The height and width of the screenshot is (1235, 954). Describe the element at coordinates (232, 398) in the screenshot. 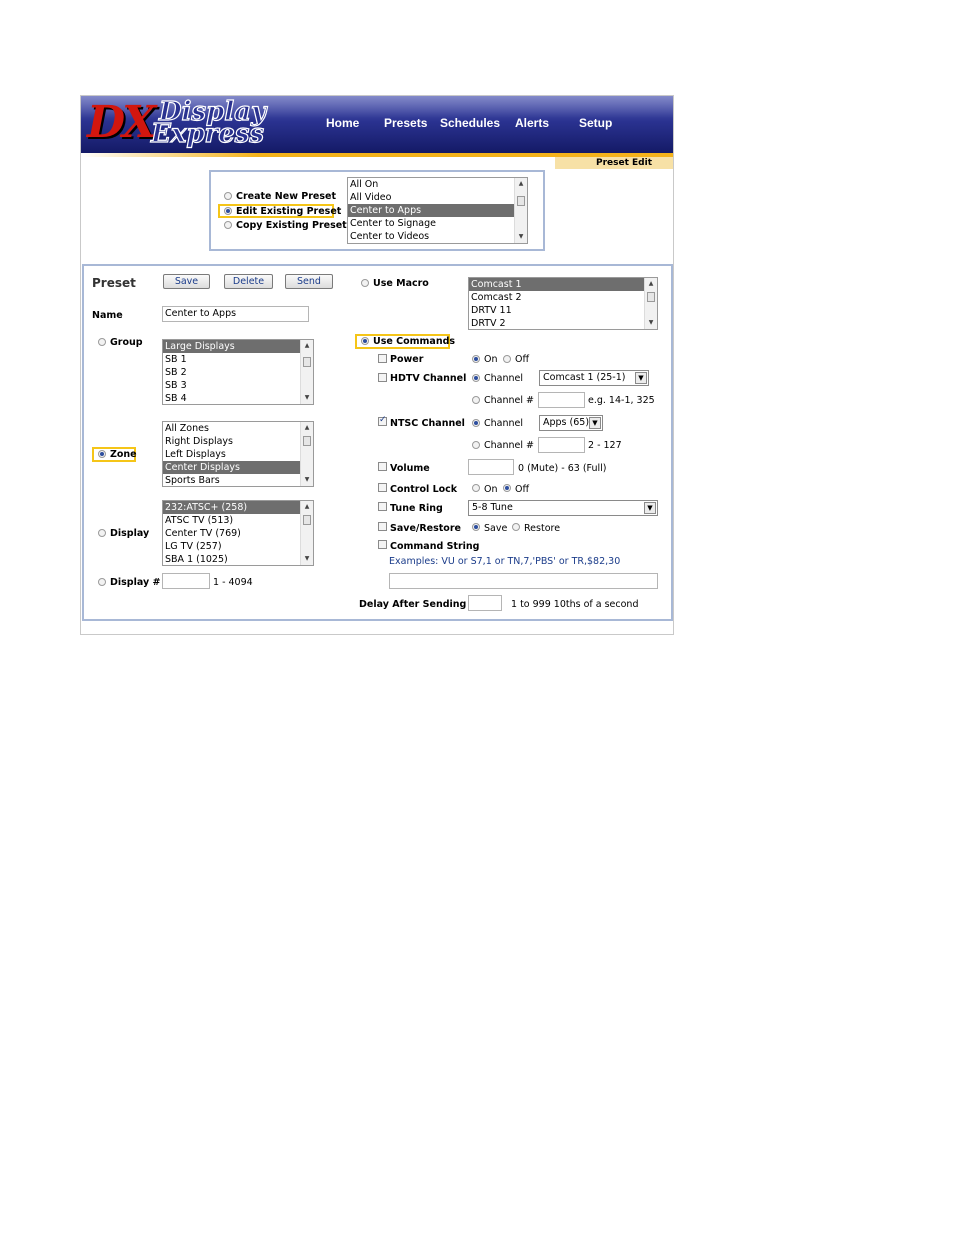

I see `list-item: SB 4` at that location.